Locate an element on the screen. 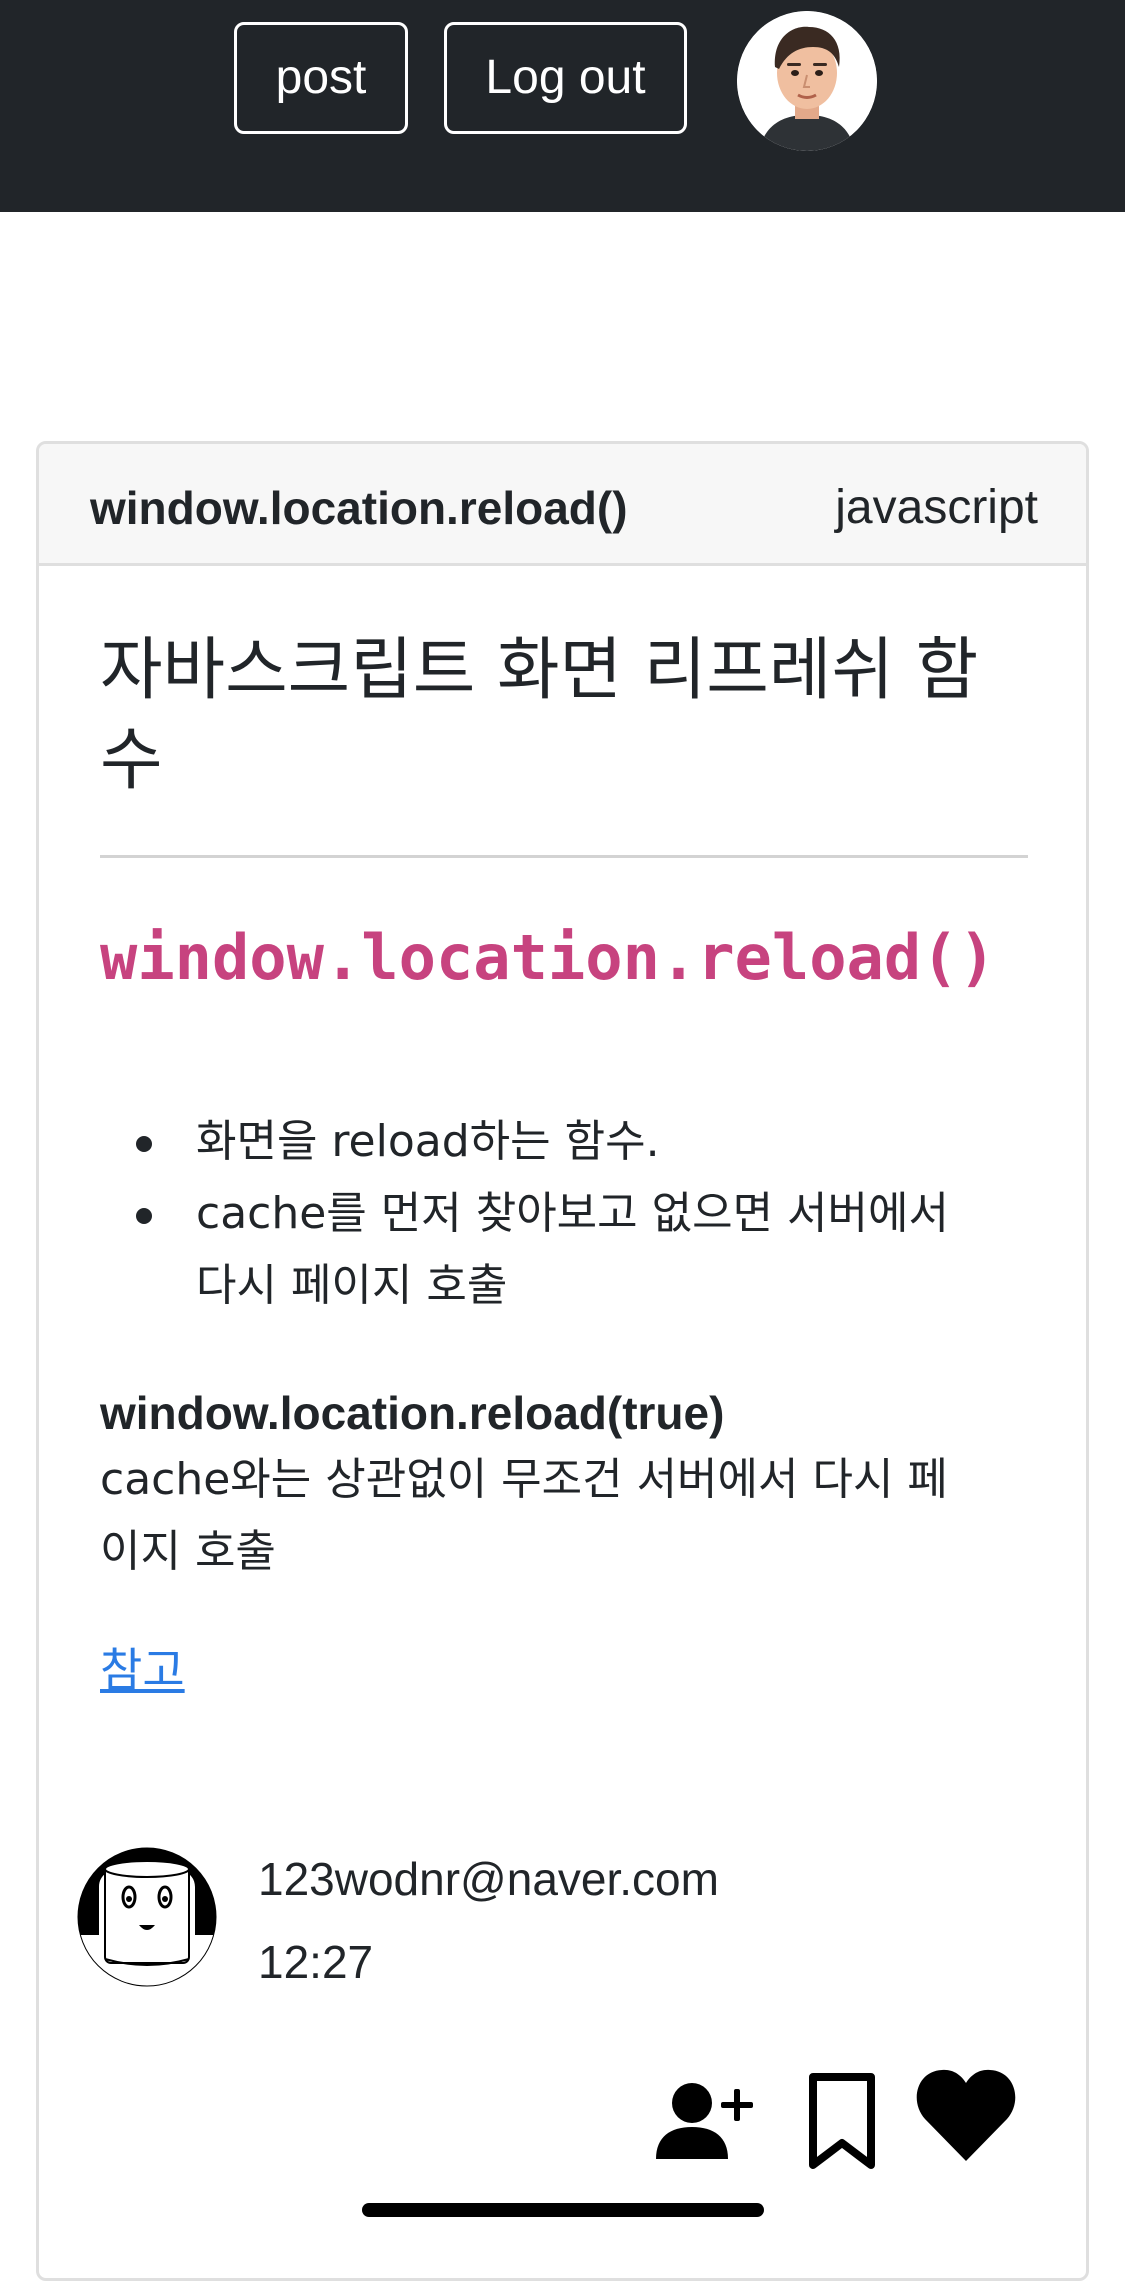  user-plus-icon is located at coordinates (704, 2121).